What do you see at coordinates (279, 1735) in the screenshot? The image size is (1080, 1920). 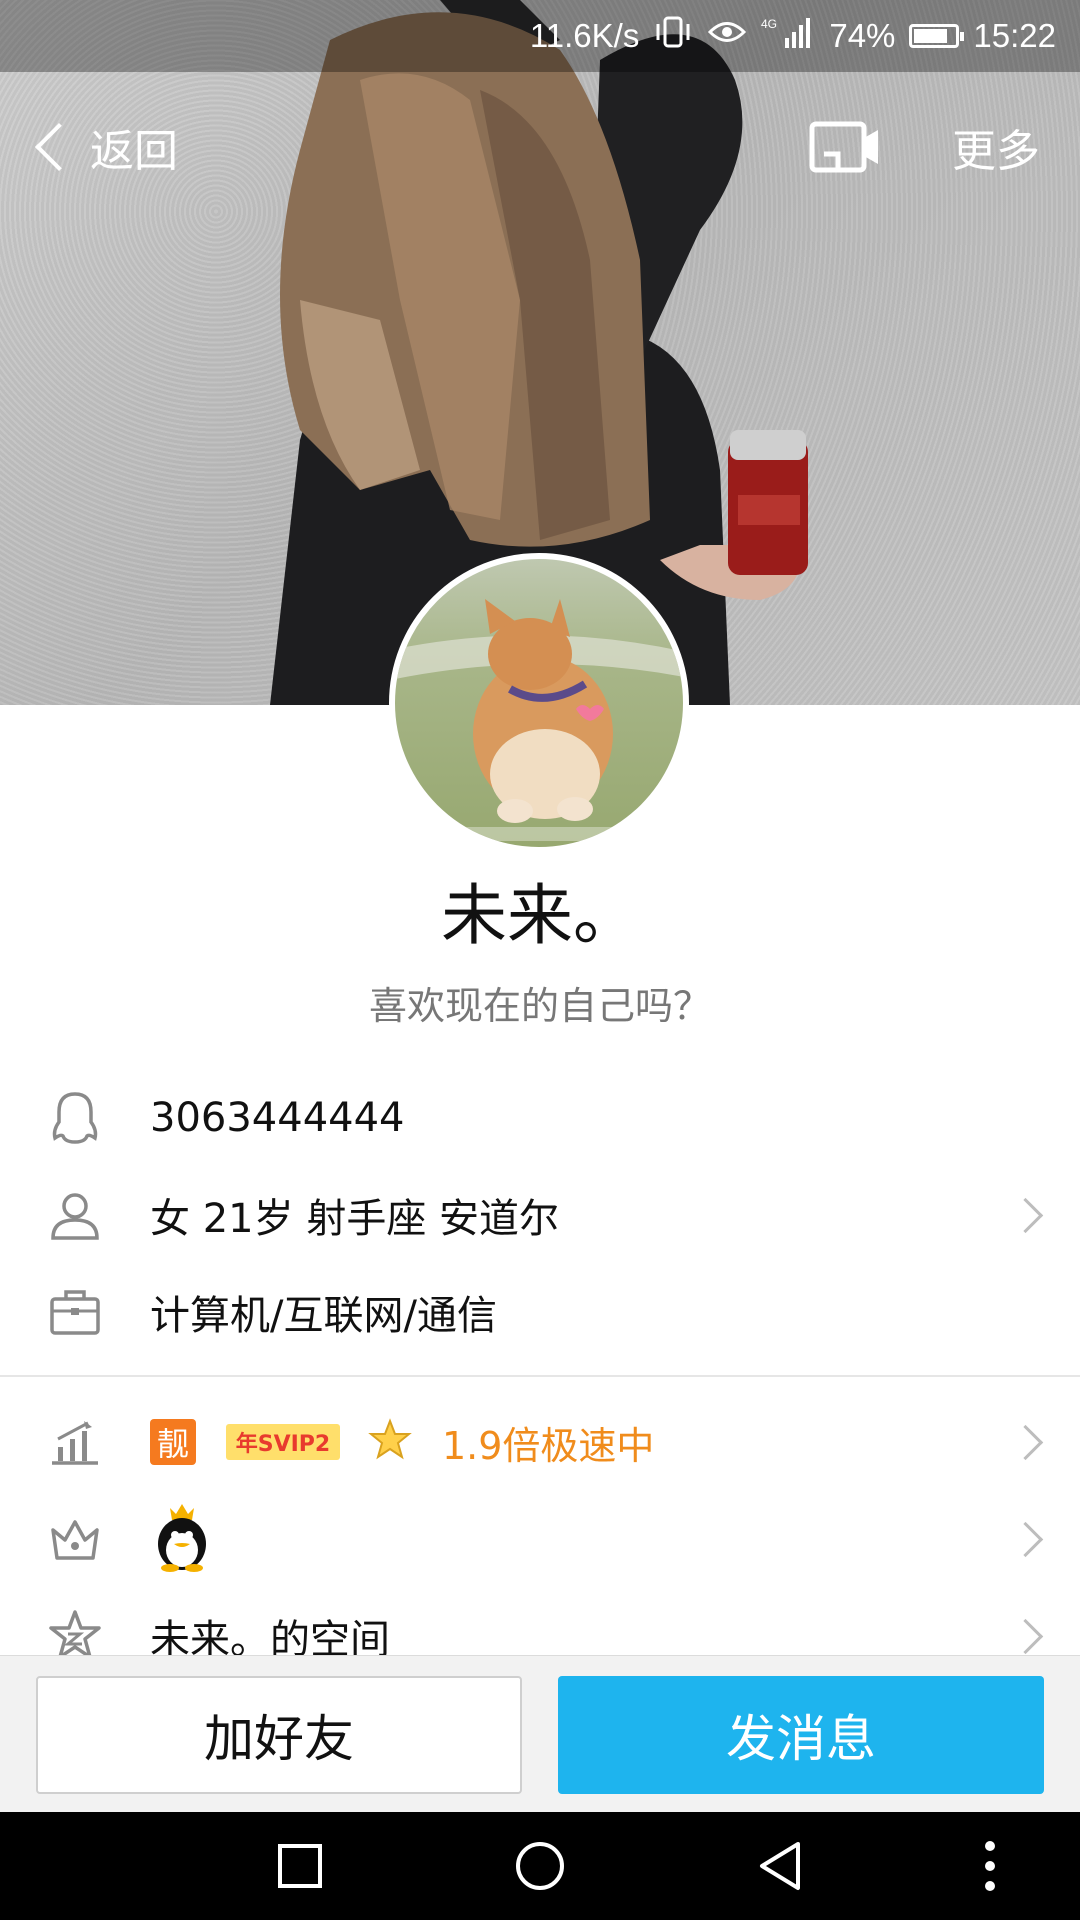 I see `add-friend-button: 加好友` at bounding box center [279, 1735].